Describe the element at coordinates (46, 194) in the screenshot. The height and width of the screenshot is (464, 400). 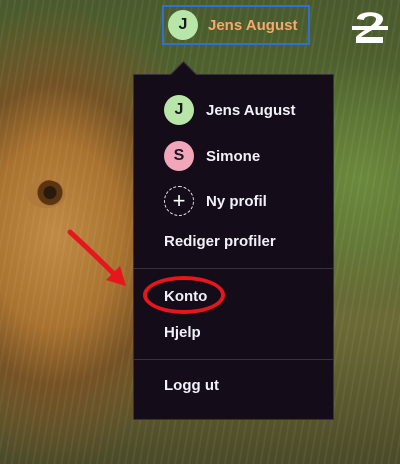
I see `lion-eye-decoration` at that location.